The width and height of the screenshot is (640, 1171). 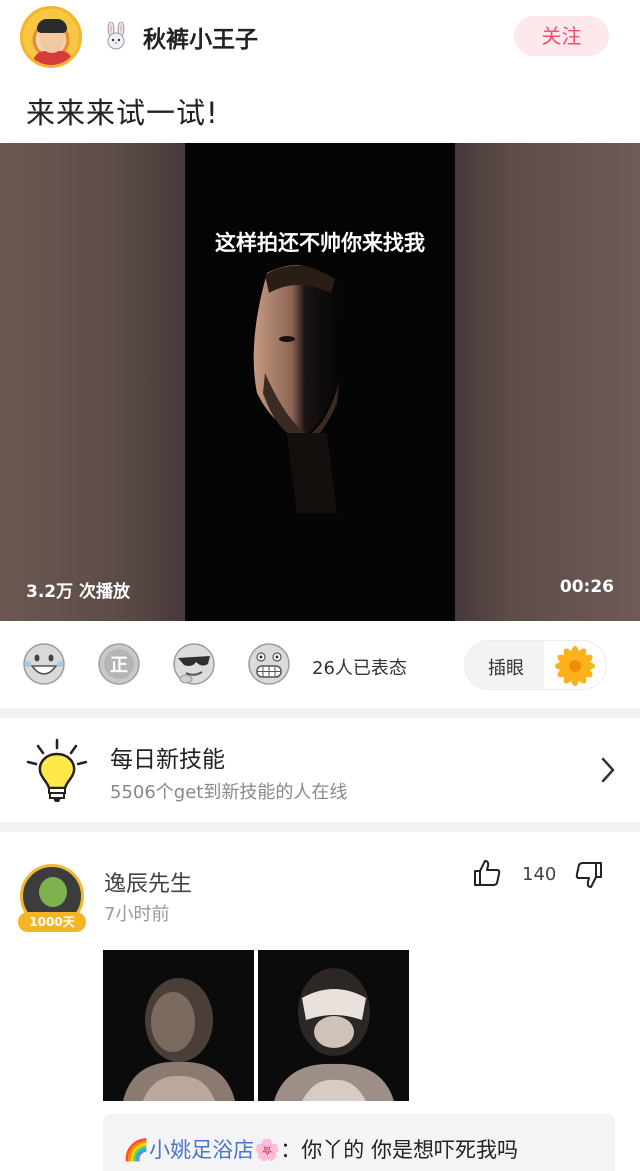 I want to click on reply-author: 🌈小姚足浴店🌸, so click(x=201, y=1150).